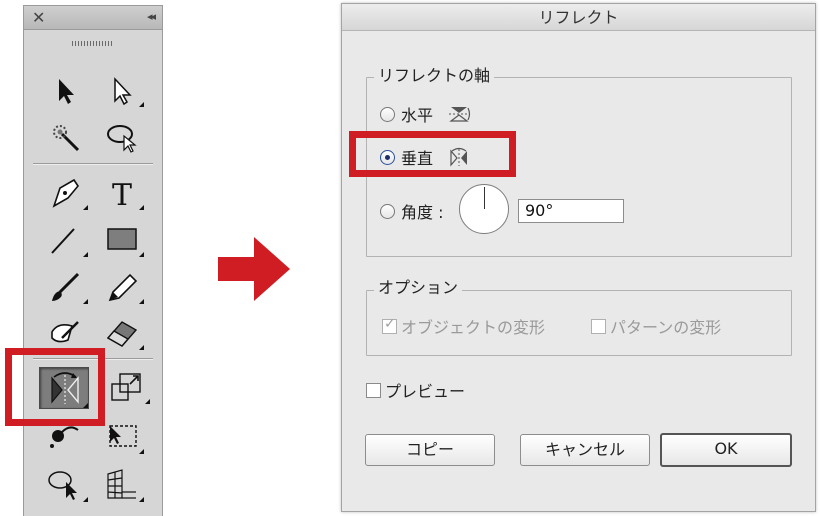  Describe the element at coordinates (92, 43) in the screenshot. I see `panel-grip` at that location.